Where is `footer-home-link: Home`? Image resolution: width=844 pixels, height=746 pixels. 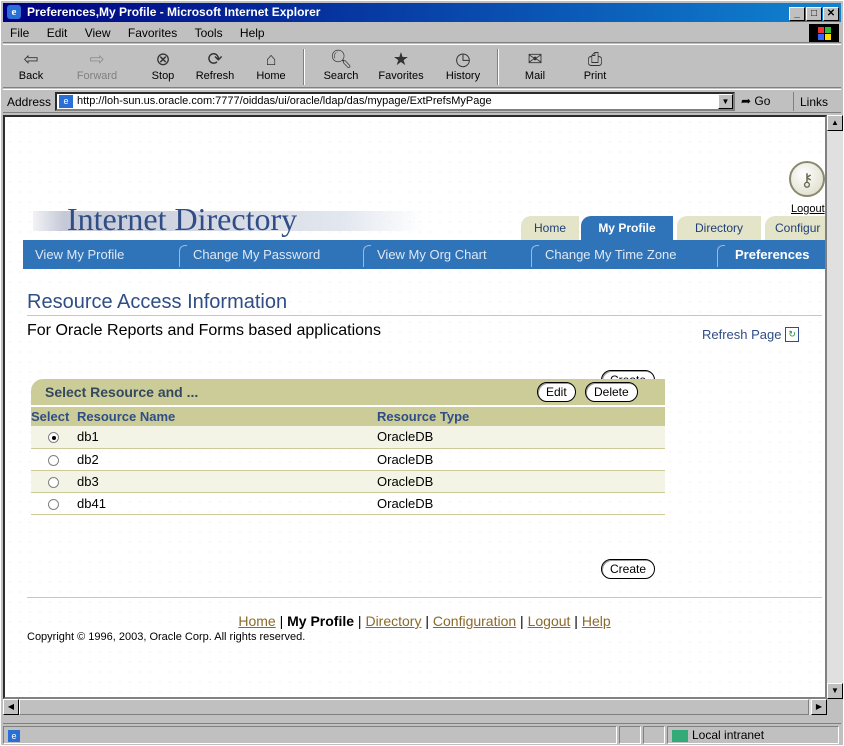 footer-home-link: Home is located at coordinates (256, 621).